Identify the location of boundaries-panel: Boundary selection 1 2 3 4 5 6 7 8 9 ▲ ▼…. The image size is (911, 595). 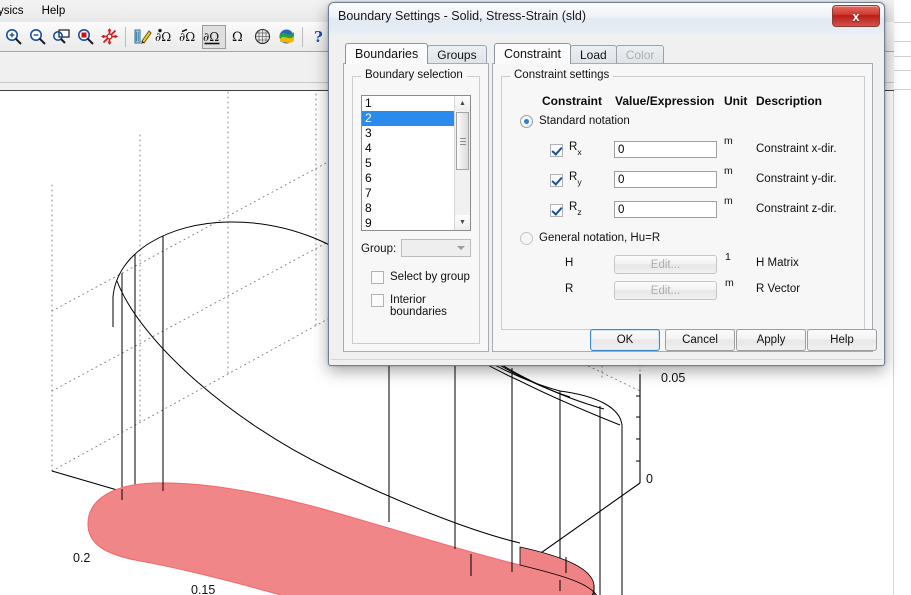
(416, 207).